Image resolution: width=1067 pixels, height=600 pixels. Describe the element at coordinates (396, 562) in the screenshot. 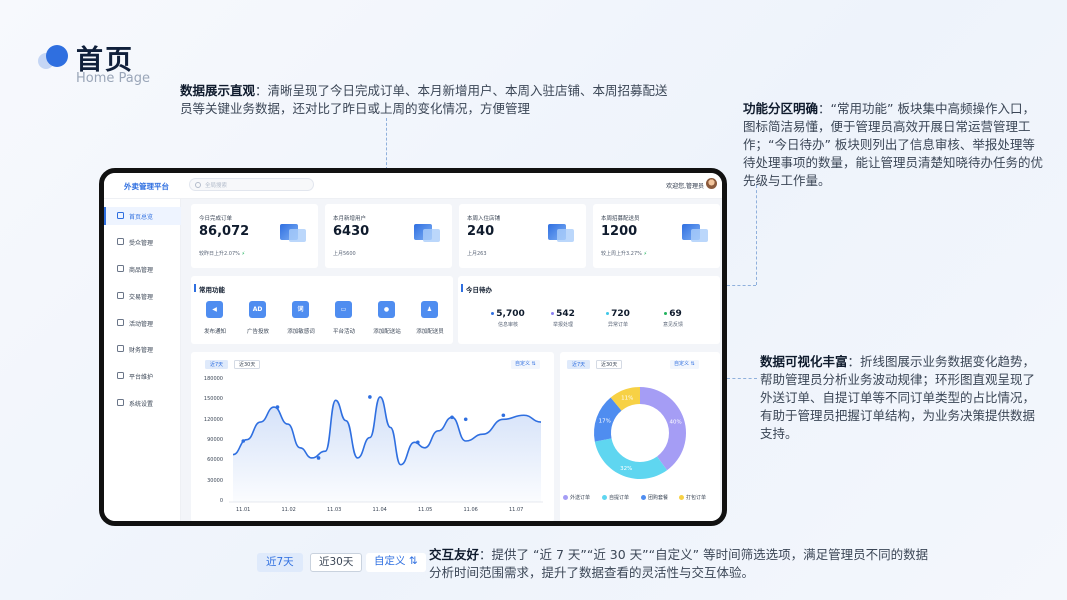

I see `demo-filter-custom: 自定义 ⇅` at that location.